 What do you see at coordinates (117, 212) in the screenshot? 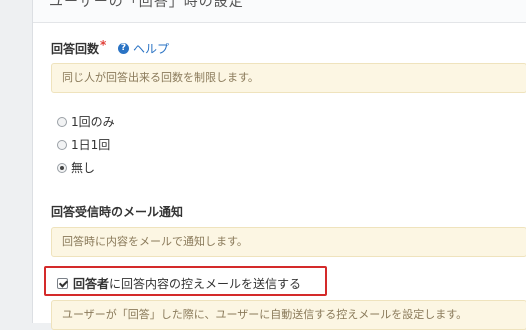
I see `mail-notify-label: 回答受信時のメール通知` at bounding box center [117, 212].